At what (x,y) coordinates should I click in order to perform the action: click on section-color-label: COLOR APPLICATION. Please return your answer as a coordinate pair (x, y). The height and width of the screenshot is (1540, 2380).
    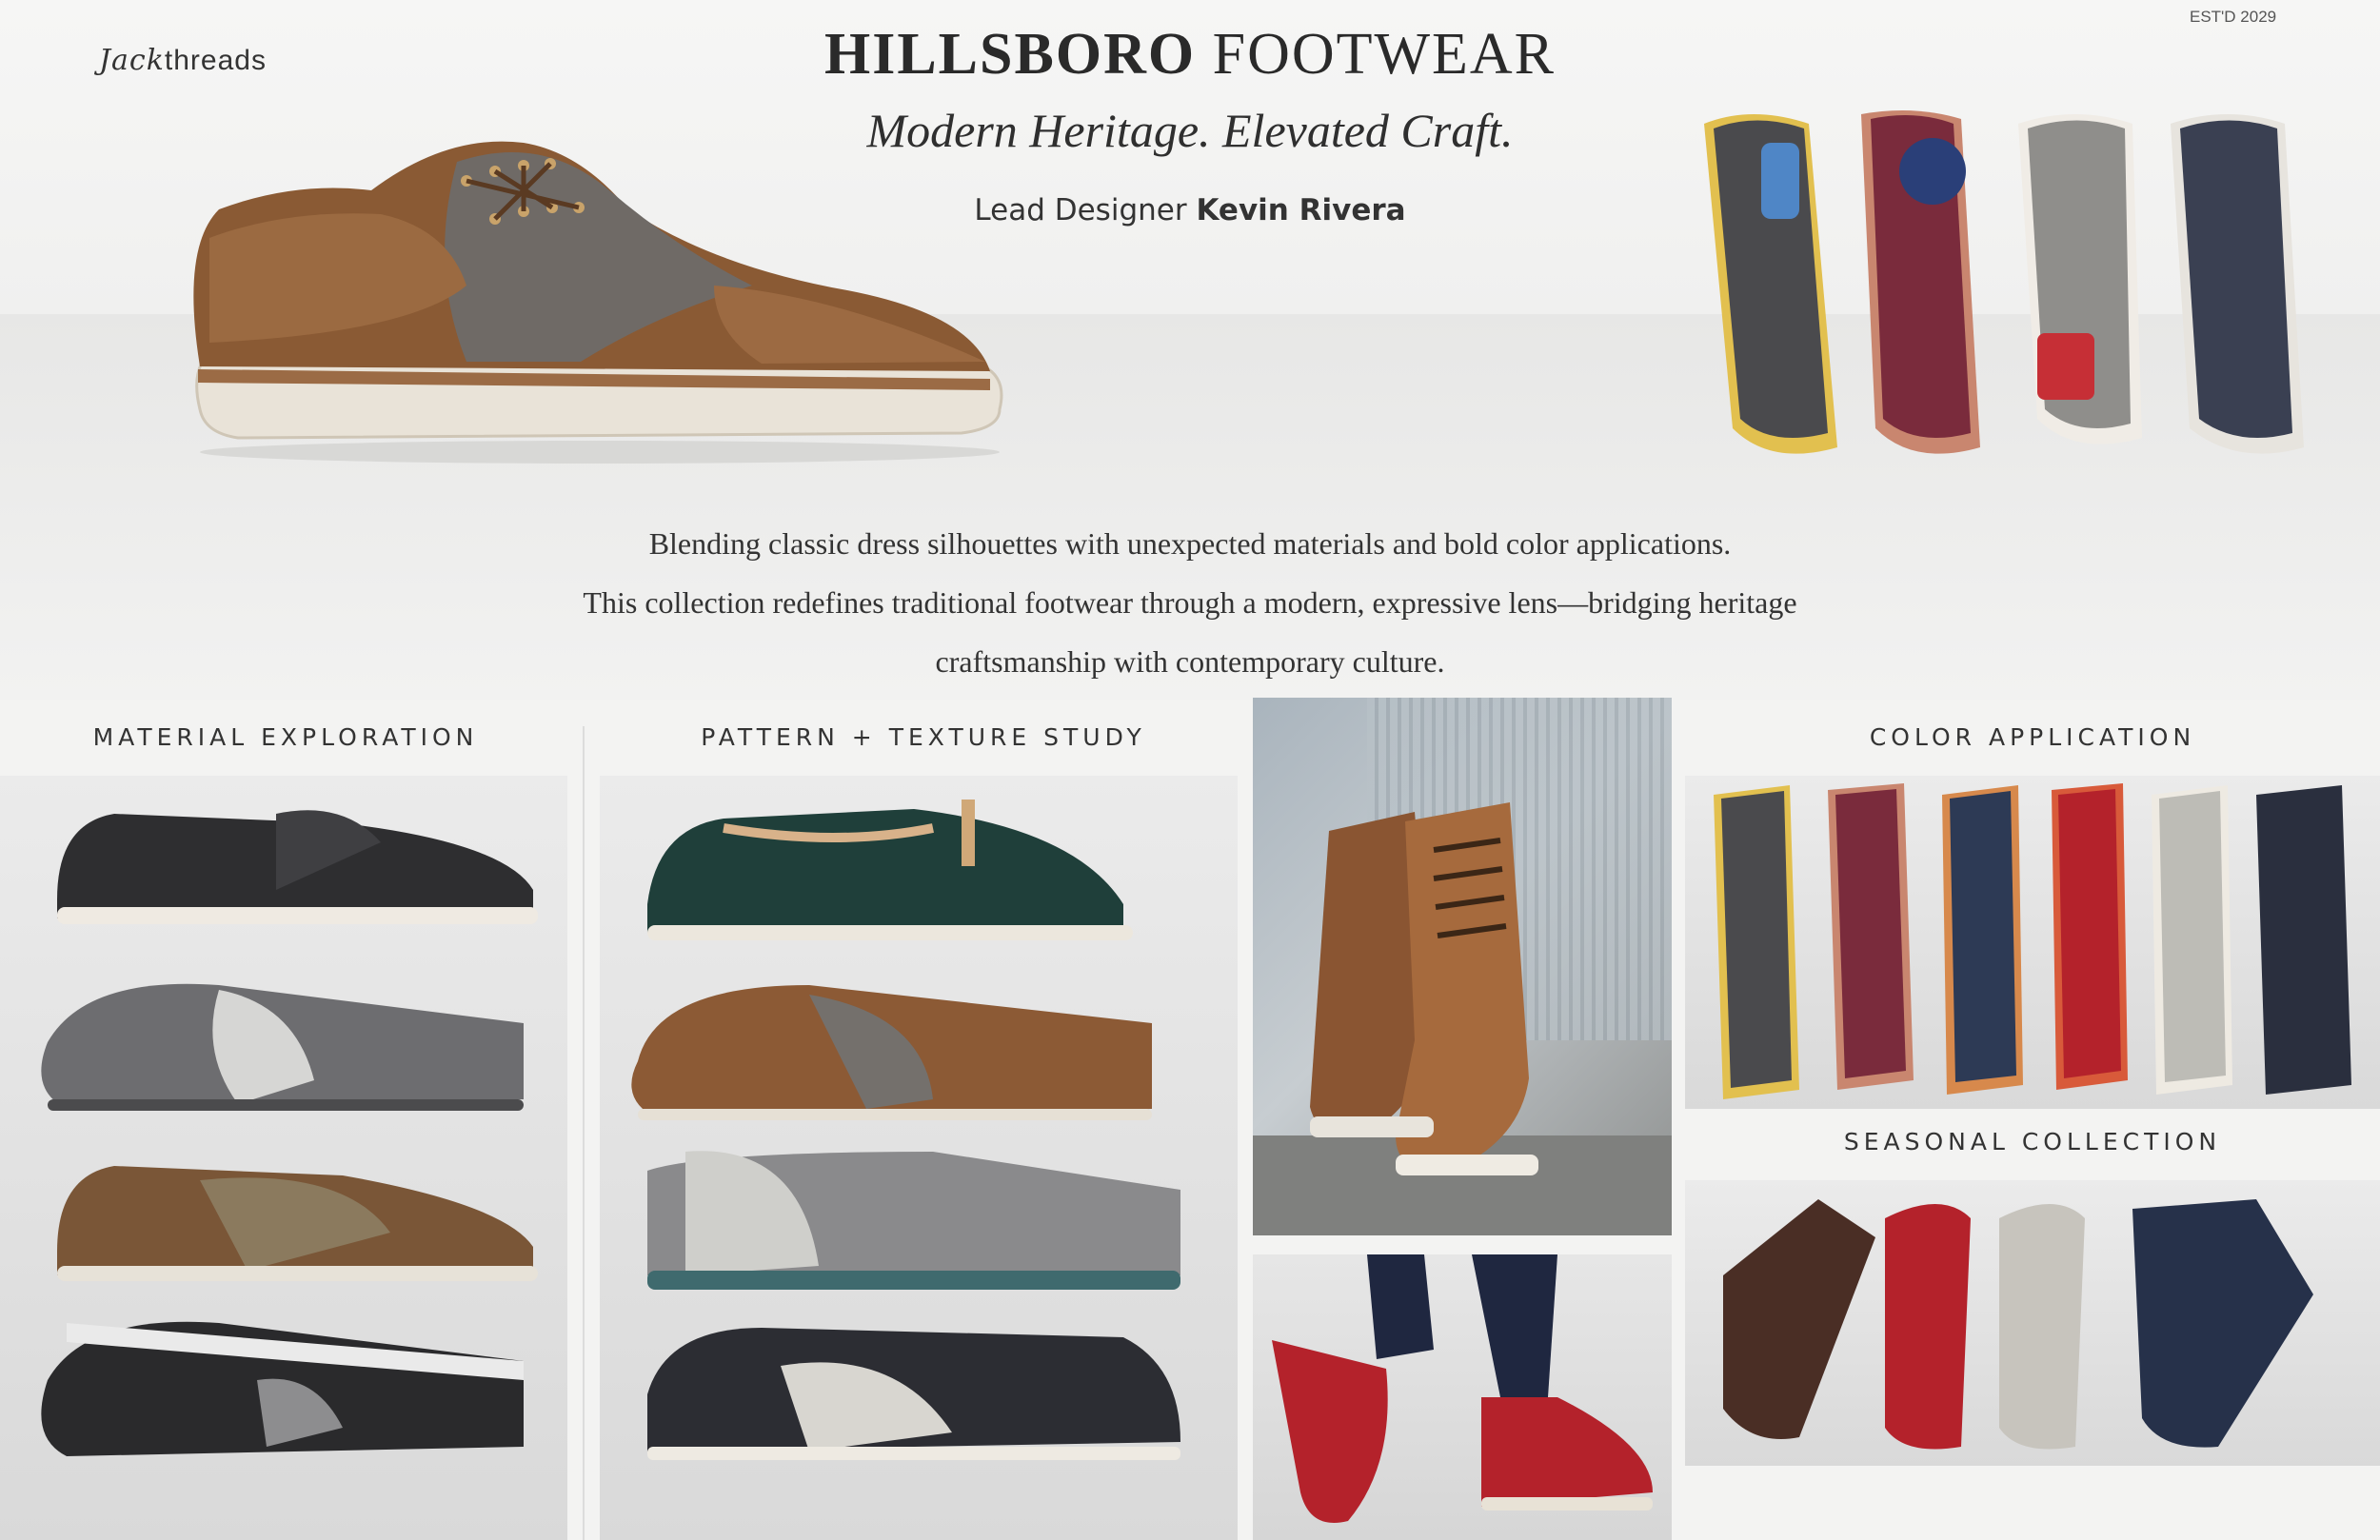
    Looking at the image, I should click on (2033, 737).